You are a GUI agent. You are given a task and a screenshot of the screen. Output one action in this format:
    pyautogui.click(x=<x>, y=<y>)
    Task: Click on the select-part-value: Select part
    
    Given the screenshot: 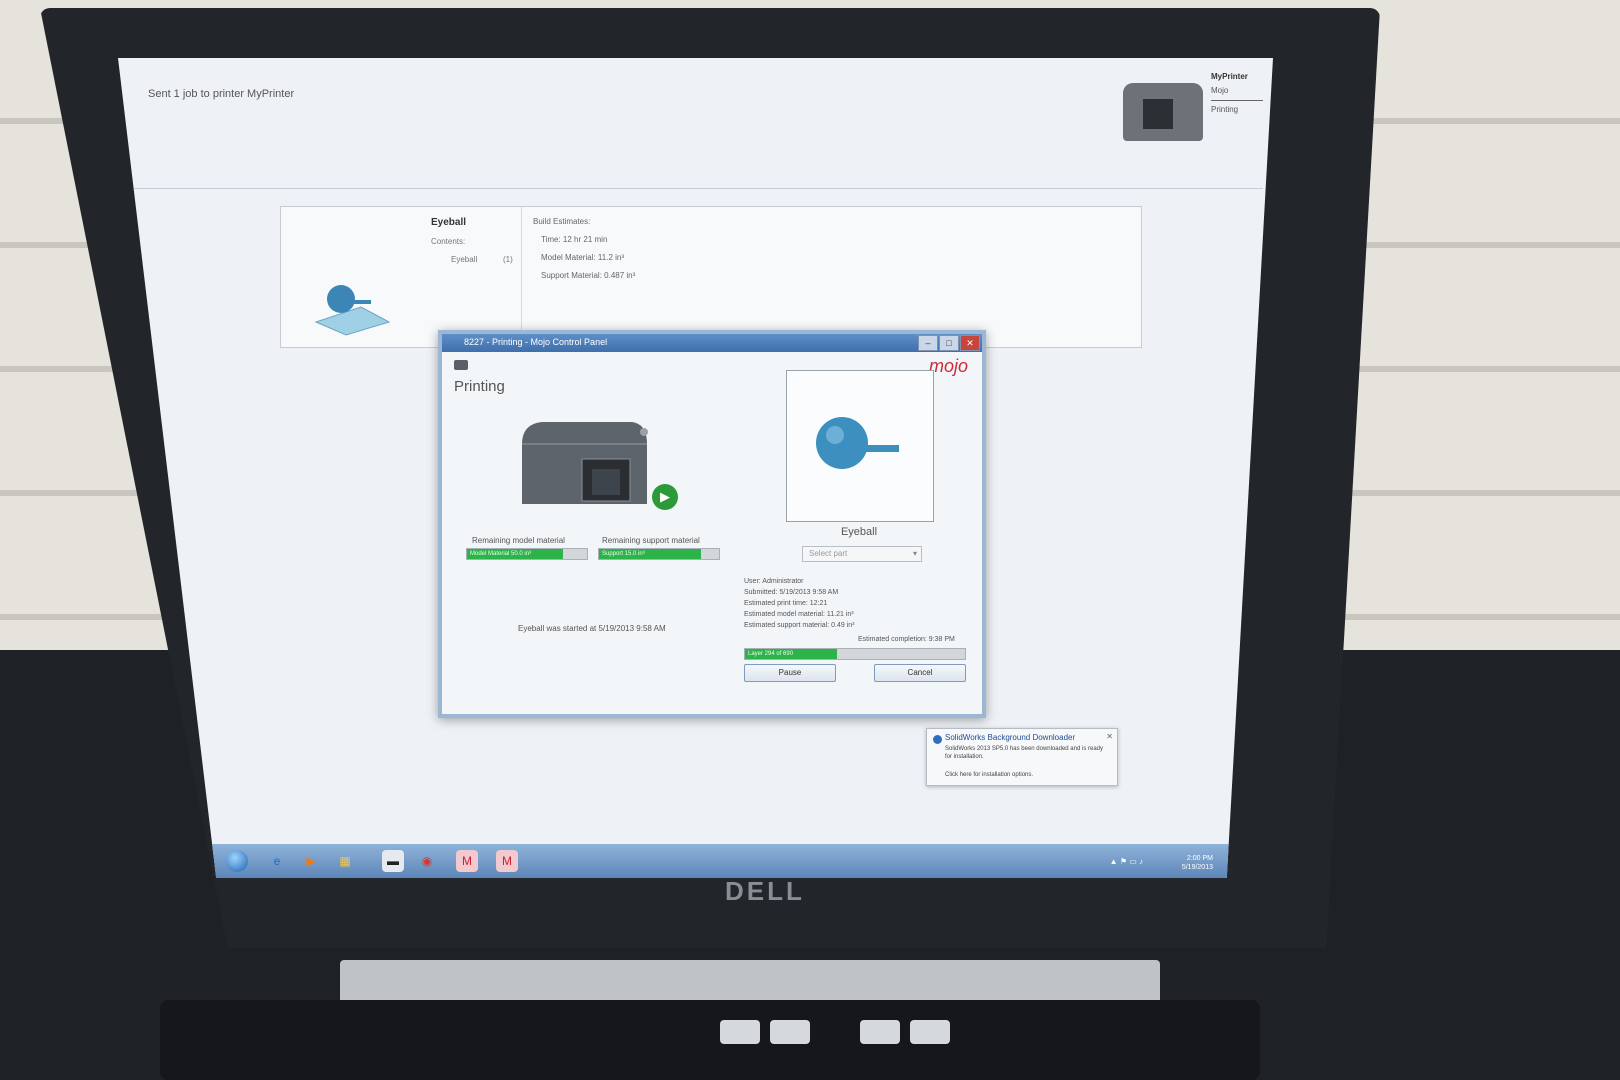 What is the action you would take?
    pyautogui.click(x=828, y=553)
    